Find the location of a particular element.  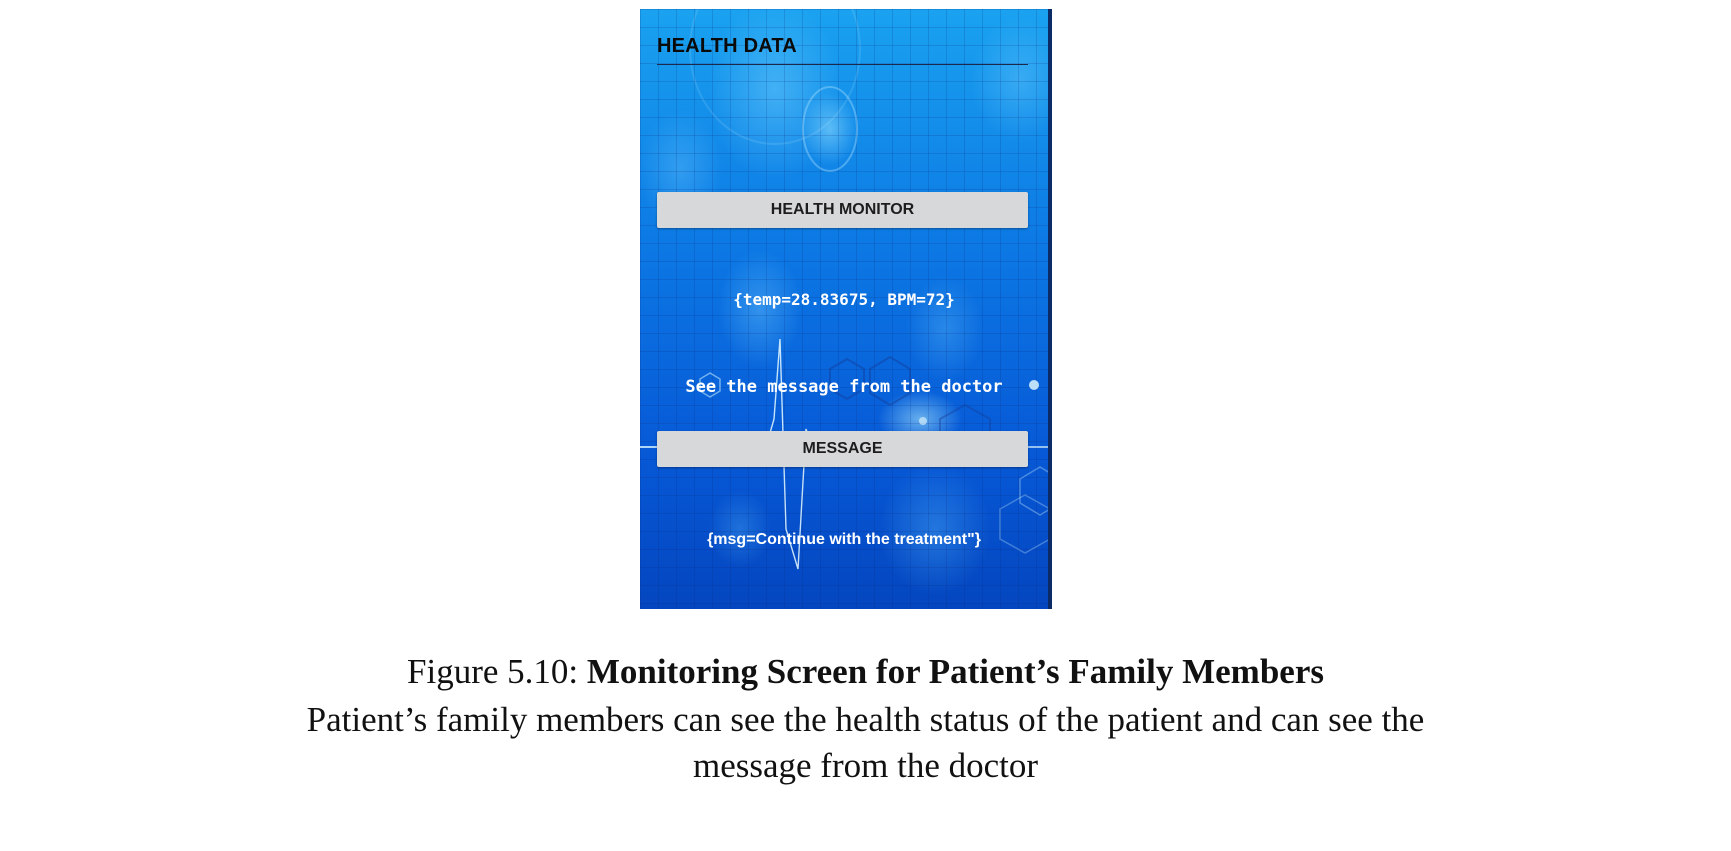

app-title: HEALTH DATA is located at coordinates (727, 46).